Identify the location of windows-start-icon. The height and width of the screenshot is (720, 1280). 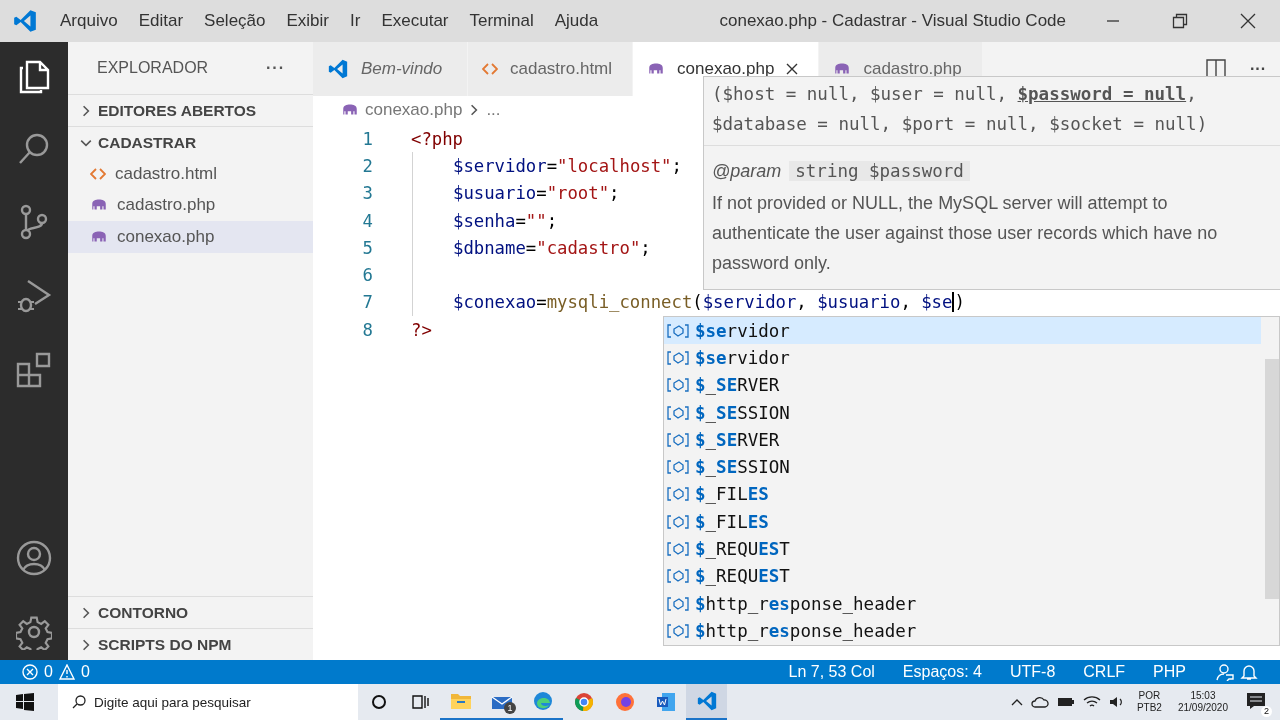
(25, 702).